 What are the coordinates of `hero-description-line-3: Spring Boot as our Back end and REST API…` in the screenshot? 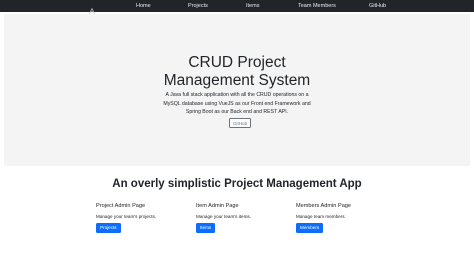 It's located at (237, 112).